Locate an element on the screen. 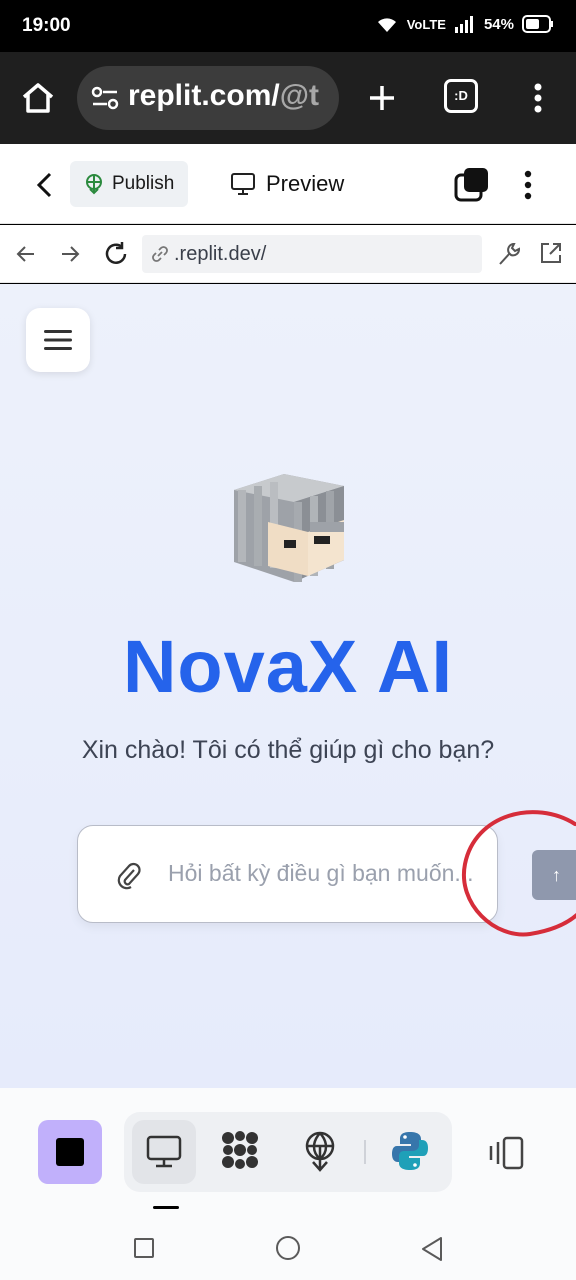 This screenshot has width=576, height=1280. android-navigation-bar is located at coordinates (288, 1249).